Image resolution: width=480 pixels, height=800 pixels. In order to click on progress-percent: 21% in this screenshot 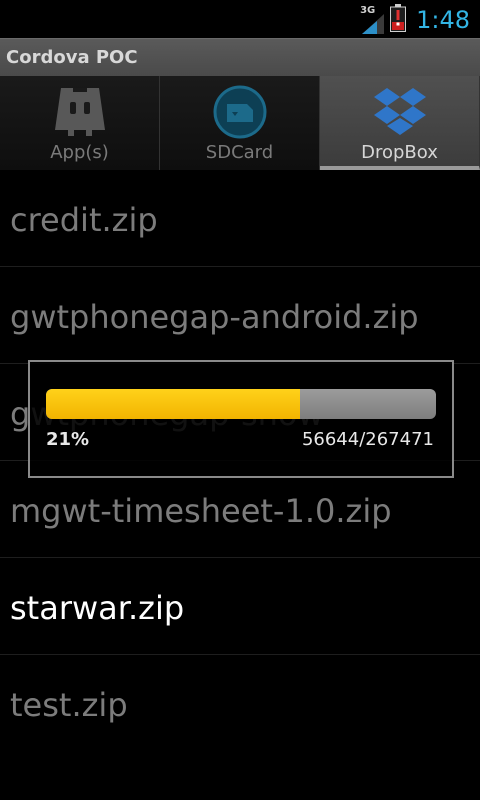, I will do `click(68, 439)`.